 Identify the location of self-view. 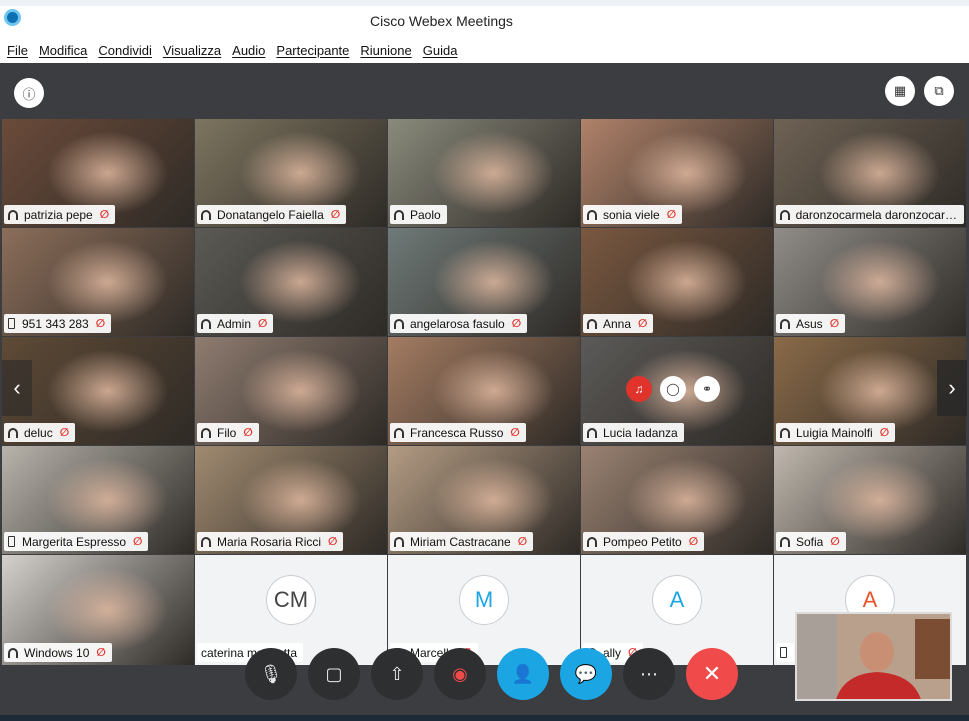
(873, 656).